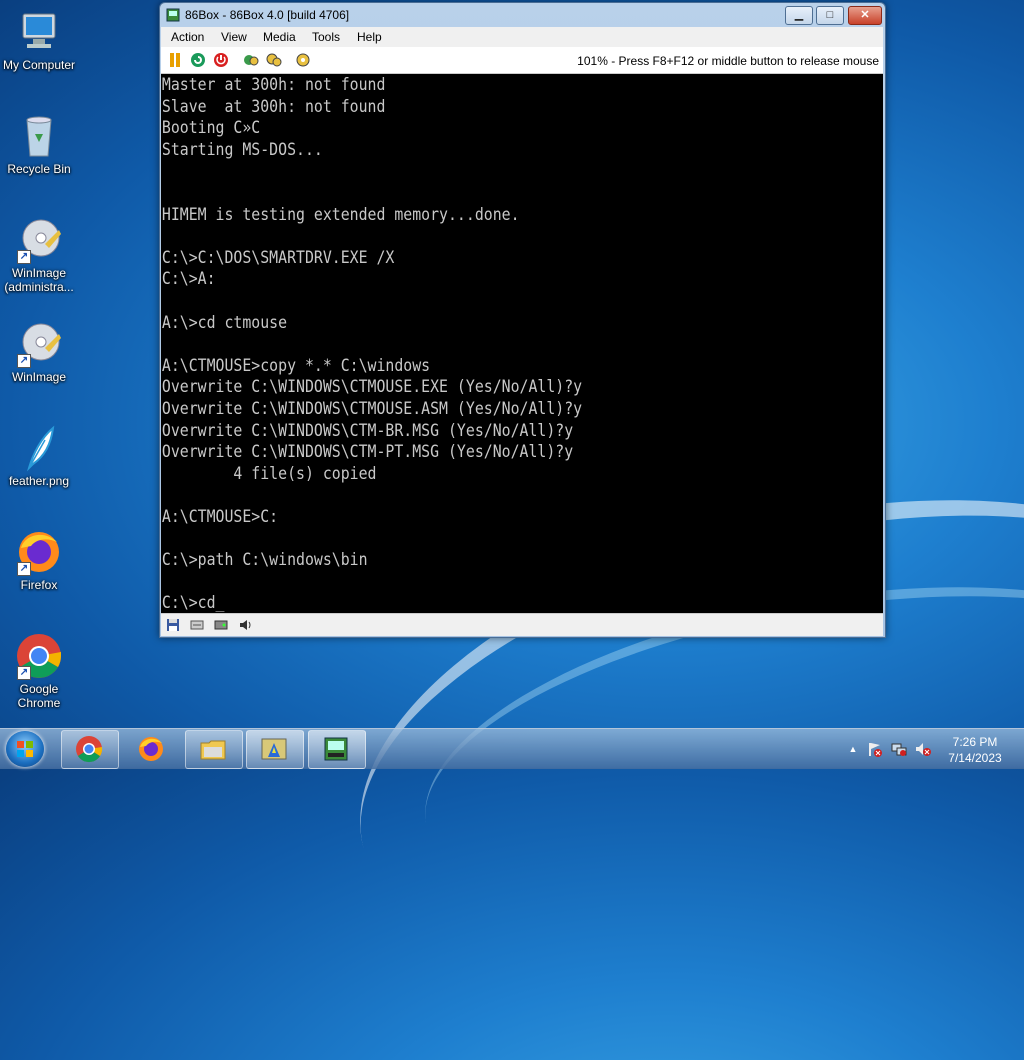 The height and width of the screenshot is (1060, 1024). I want to click on title-bar: 86Box - 86Box 4.0 [build 4706] ▁ □ ✕, so click(522, 15).